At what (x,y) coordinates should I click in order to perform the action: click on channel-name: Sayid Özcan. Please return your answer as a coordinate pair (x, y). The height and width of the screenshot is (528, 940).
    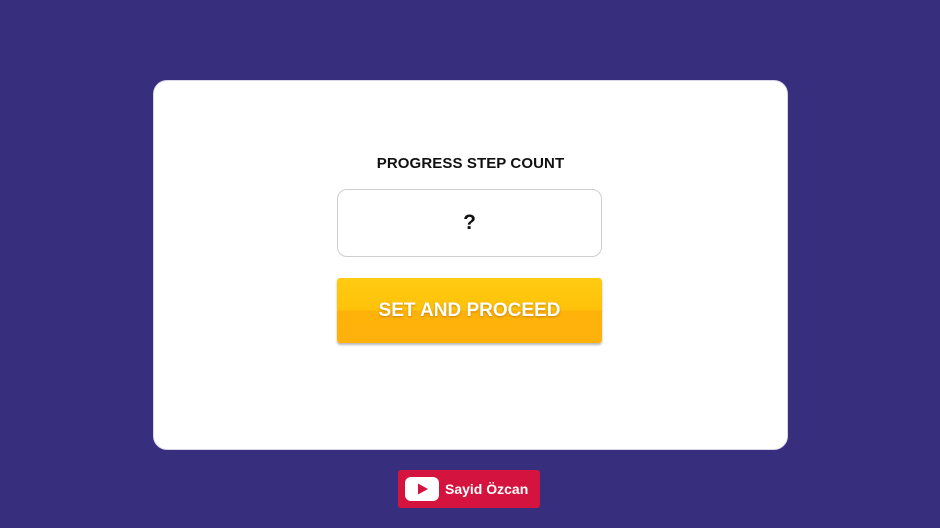
    Looking at the image, I should click on (487, 489).